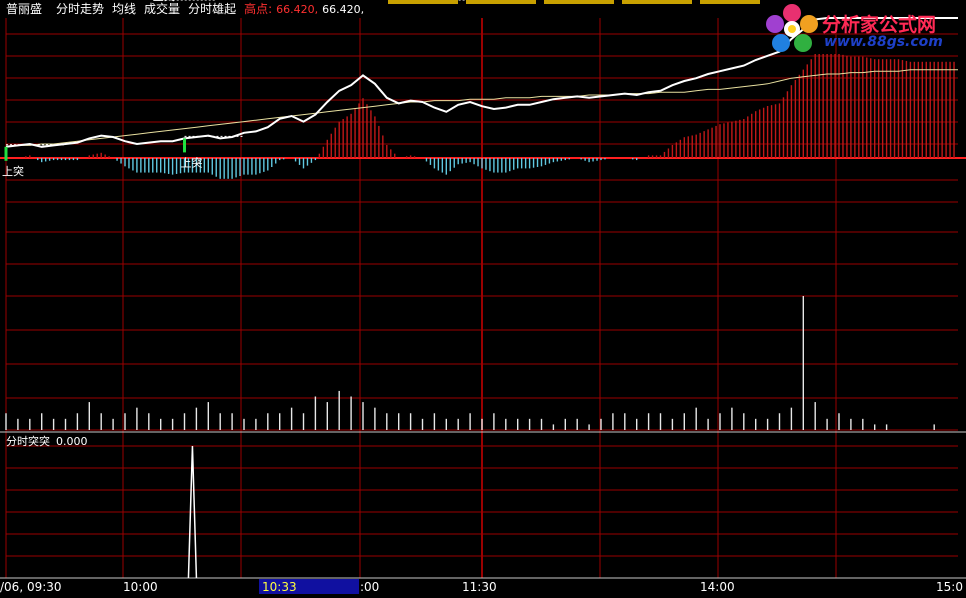 Image resolution: width=966 pixels, height=598 pixels. I want to click on sub-indicator-value: 0.000, so click(72, 441).